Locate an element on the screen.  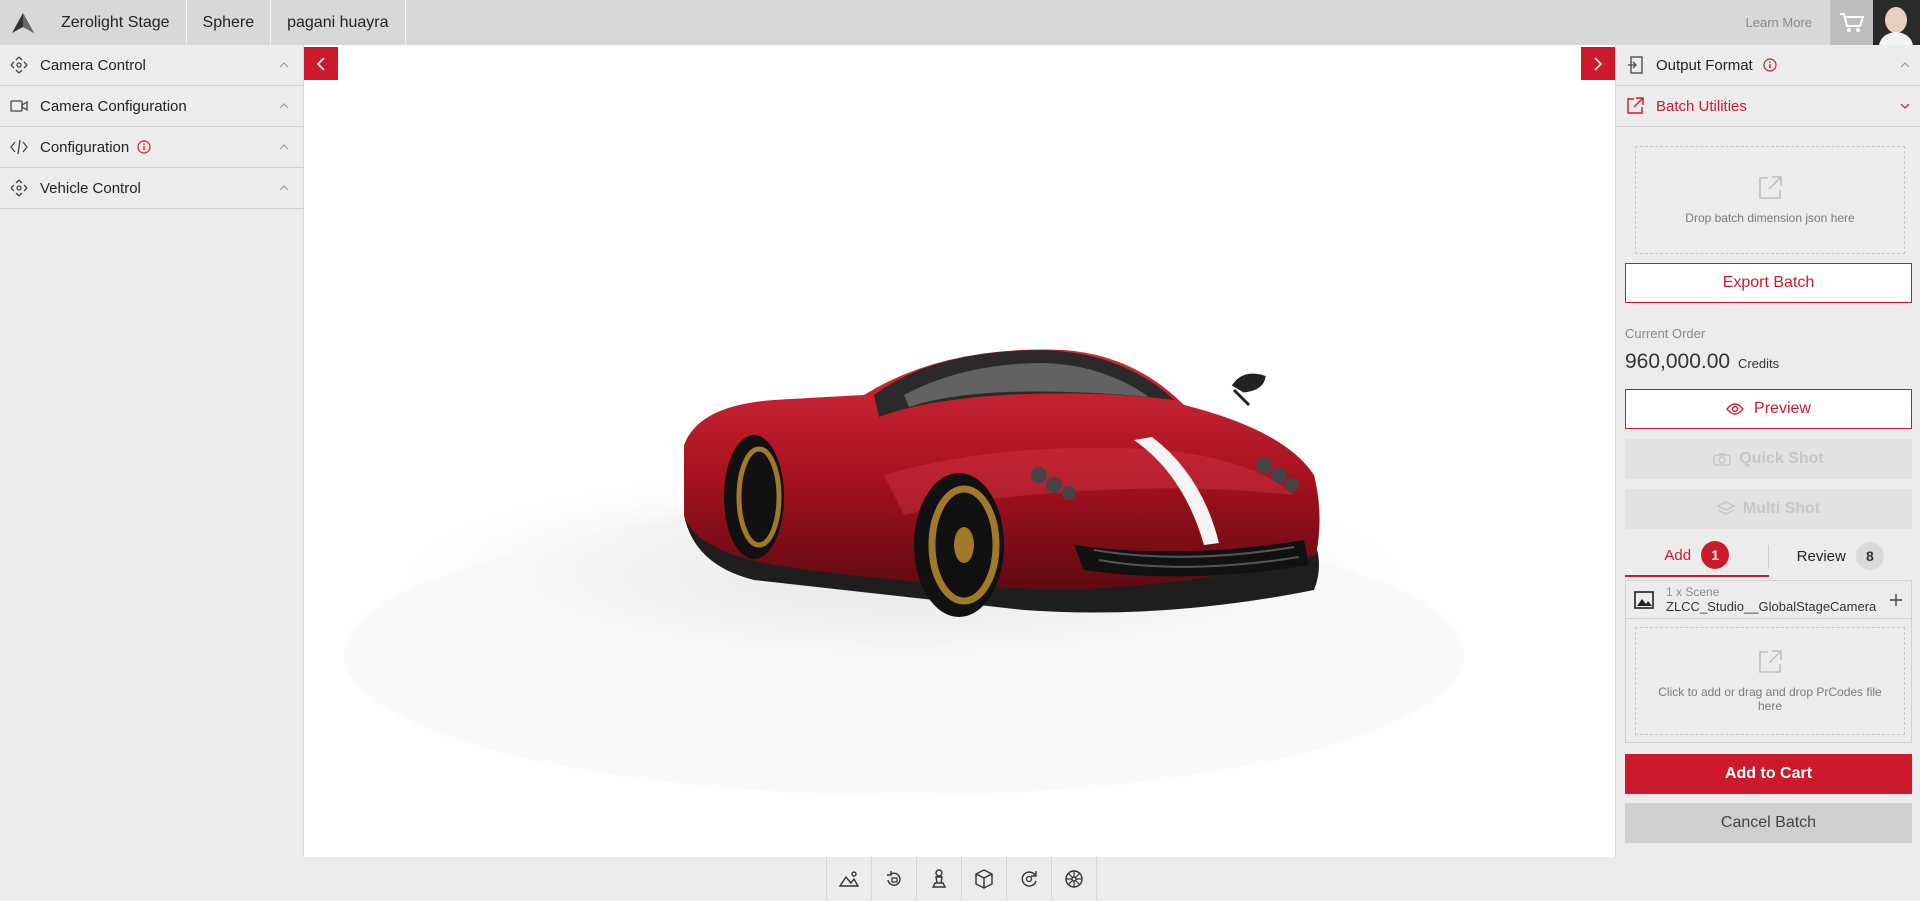
accordion-vehicle-control: Vehicle Control is located at coordinates (151, 188).